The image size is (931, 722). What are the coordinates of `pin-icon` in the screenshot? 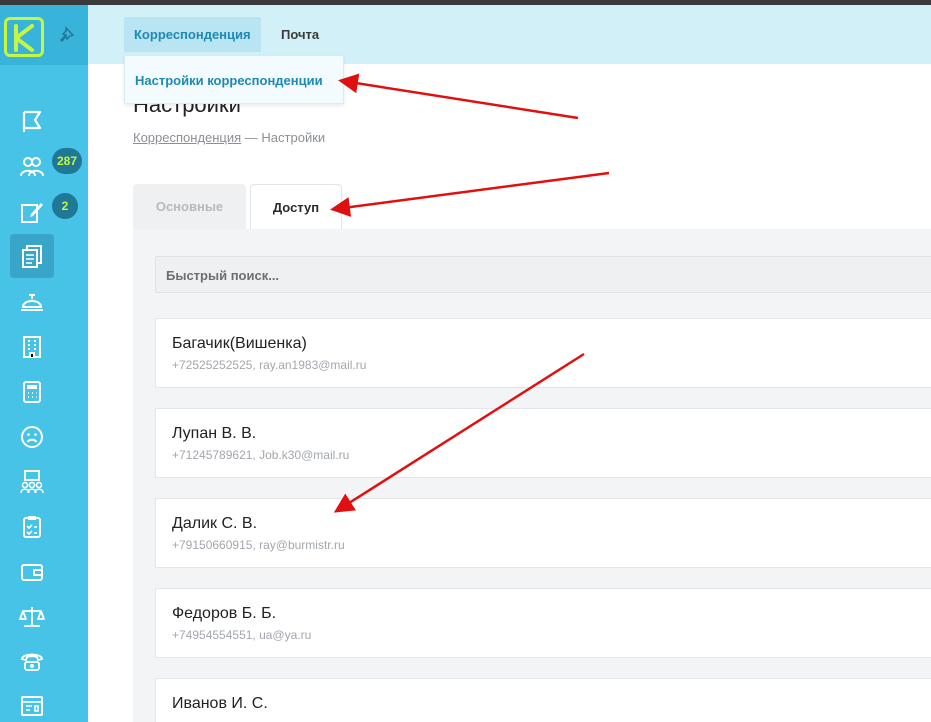 It's located at (68, 35).